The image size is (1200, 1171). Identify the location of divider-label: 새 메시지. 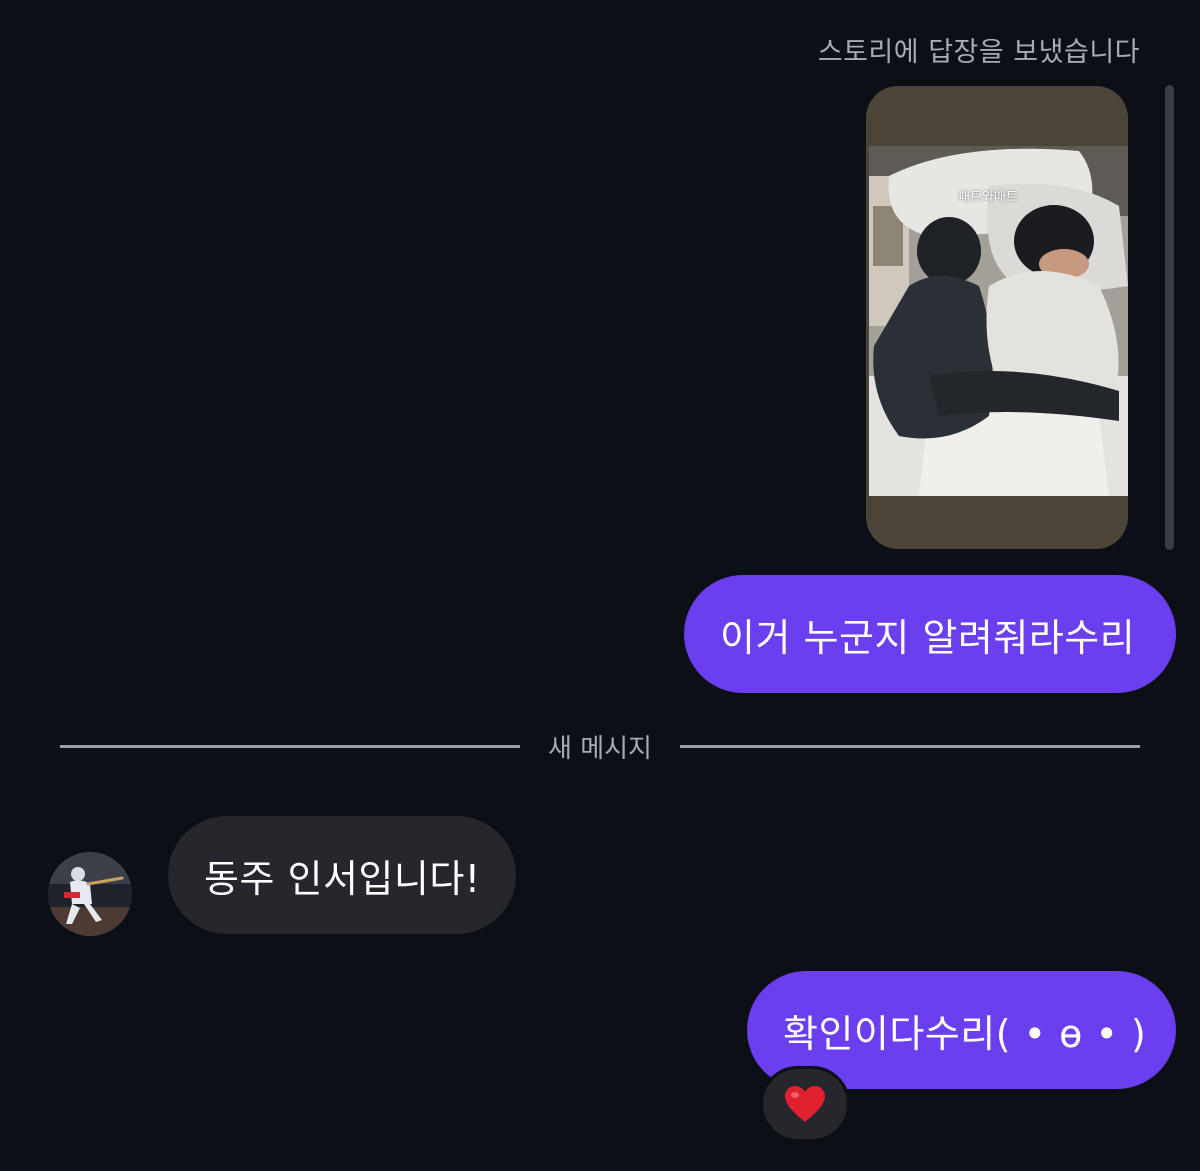
(600, 749).